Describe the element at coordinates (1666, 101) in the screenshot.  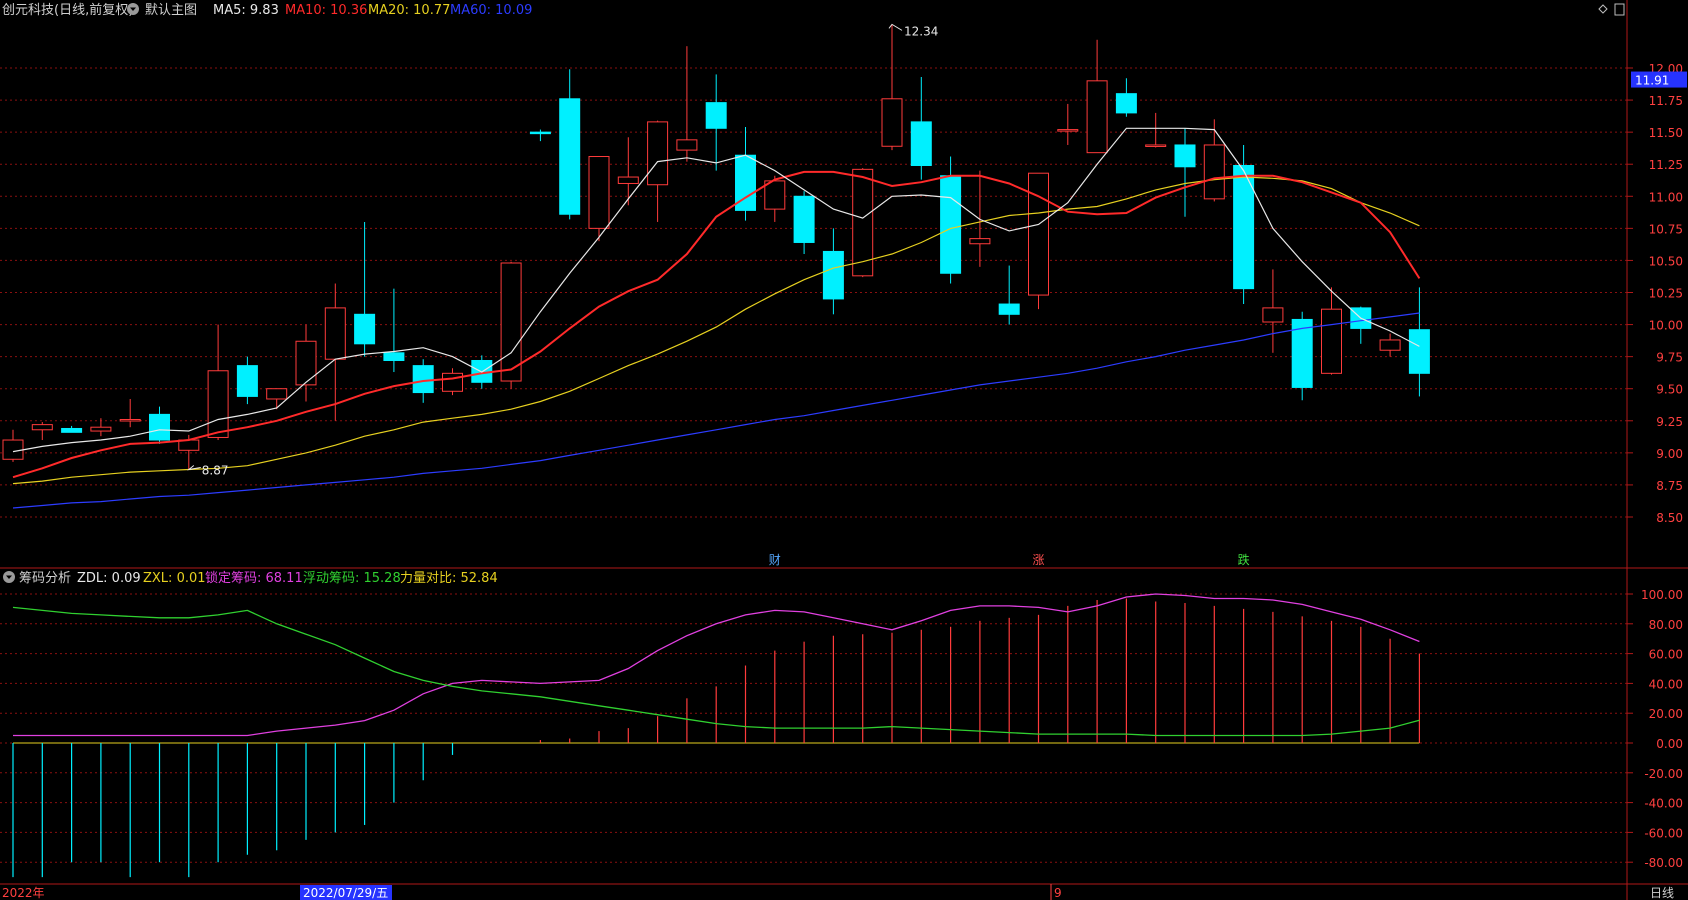
I see `price-tick-label: 11.75` at that location.